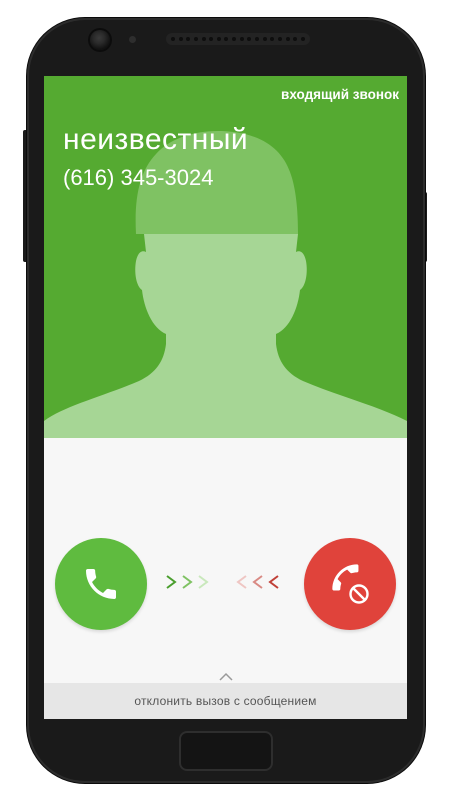  I want to click on caller-number: (616) 345-3024, so click(138, 177).